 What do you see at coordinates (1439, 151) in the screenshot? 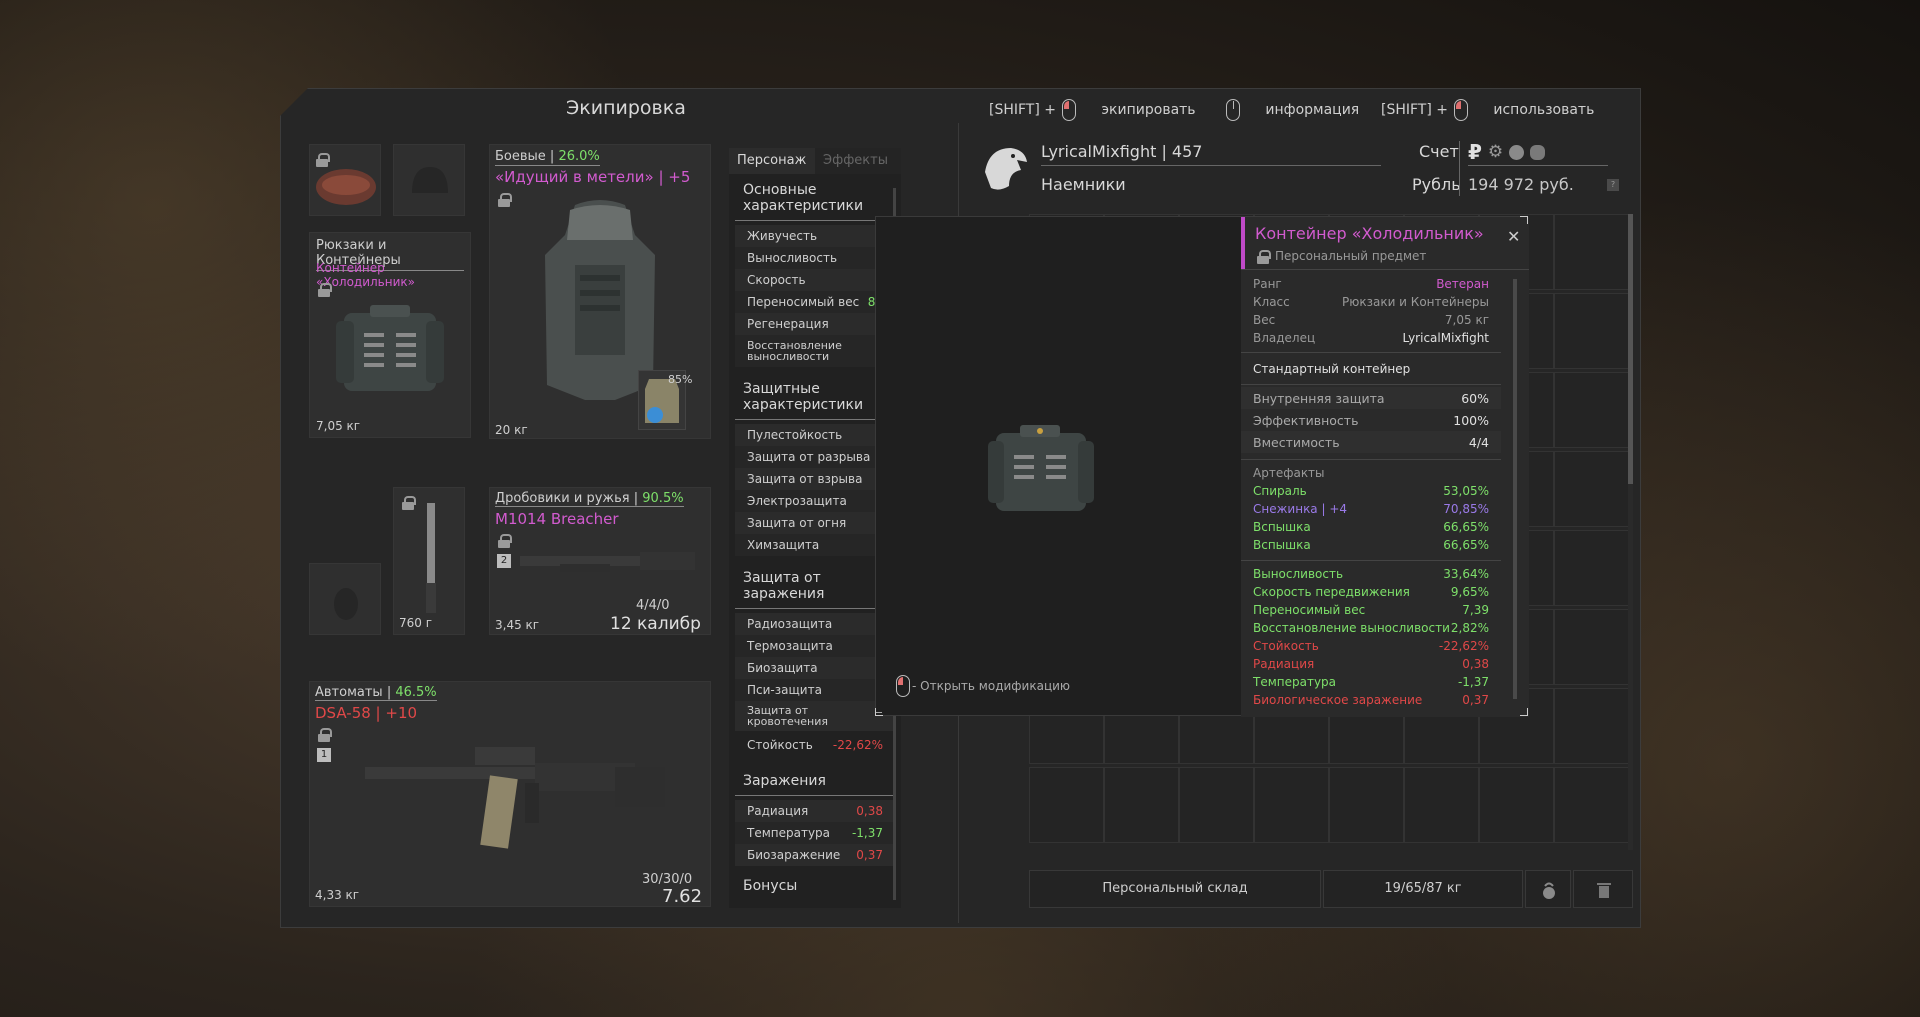
I see `account-label: Счет` at bounding box center [1439, 151].